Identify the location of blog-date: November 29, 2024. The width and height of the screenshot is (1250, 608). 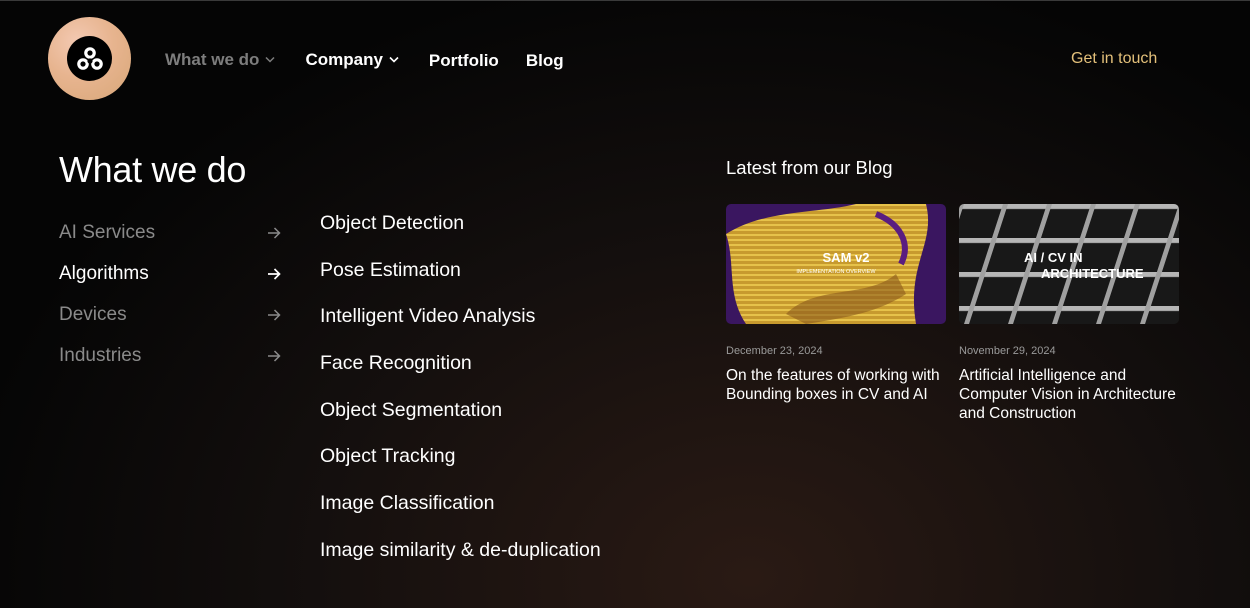
(1007, 351).